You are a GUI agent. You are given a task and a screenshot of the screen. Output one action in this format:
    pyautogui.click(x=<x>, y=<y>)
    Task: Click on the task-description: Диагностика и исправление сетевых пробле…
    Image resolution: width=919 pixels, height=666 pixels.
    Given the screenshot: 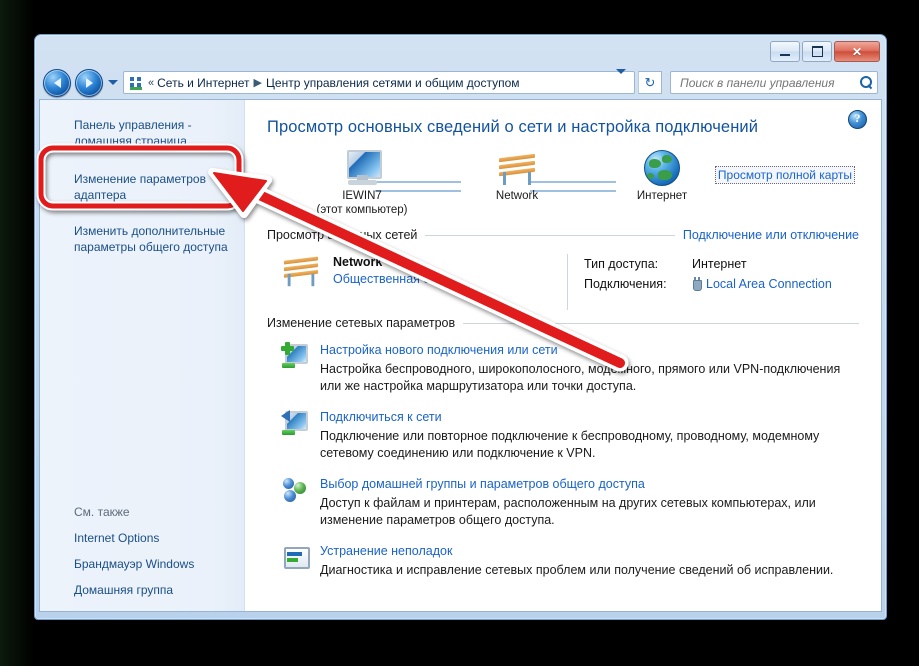 What is the action you would take?
    pyautogui.click(x=577, y=570)
    